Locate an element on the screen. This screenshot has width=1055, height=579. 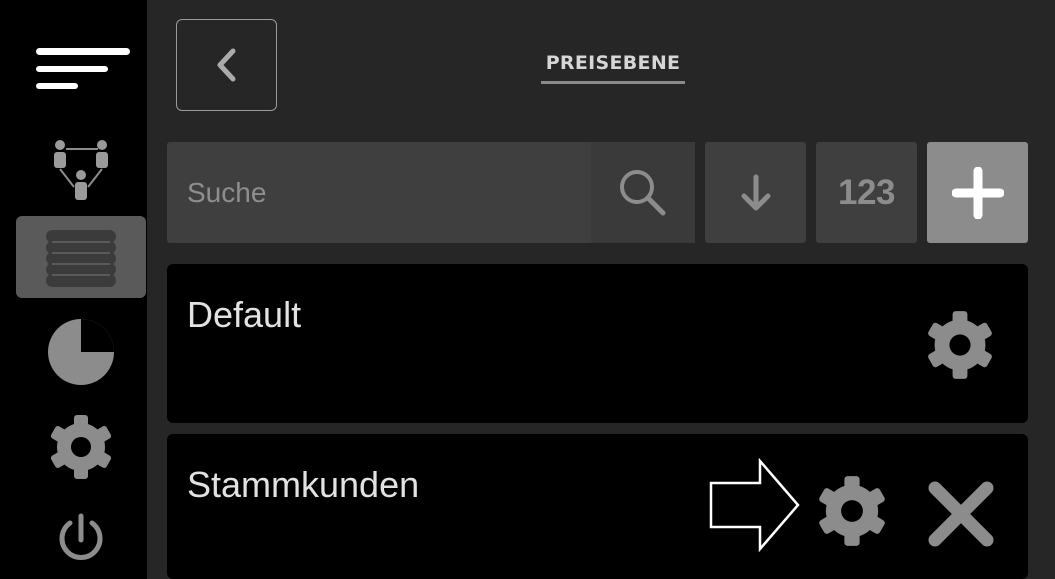
sort-button is located at coordinates (755, 192).